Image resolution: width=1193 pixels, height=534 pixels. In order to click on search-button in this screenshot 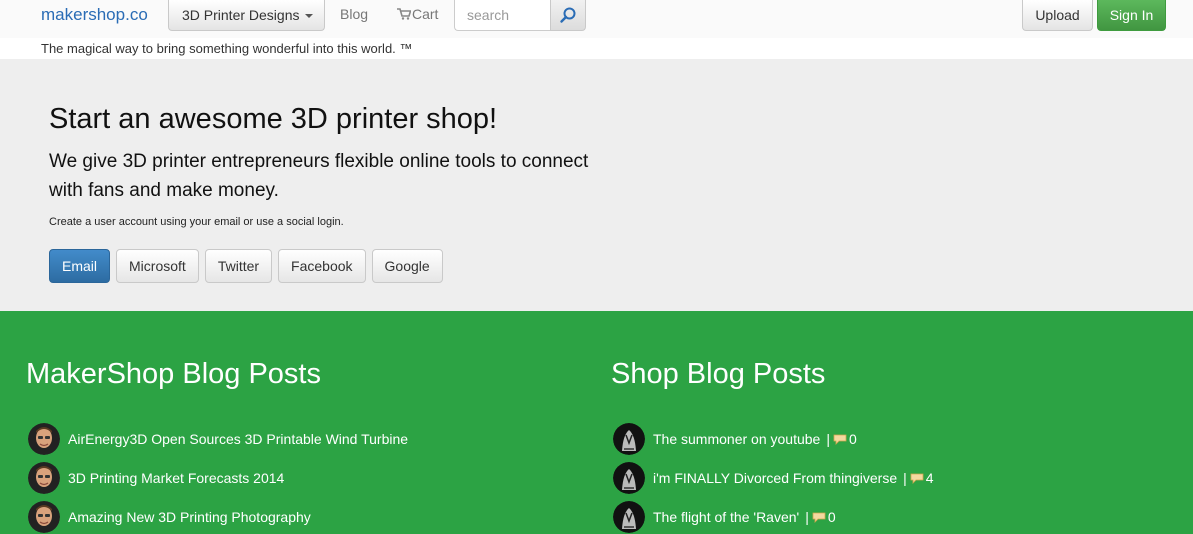, I will do `click(568, 15)`.